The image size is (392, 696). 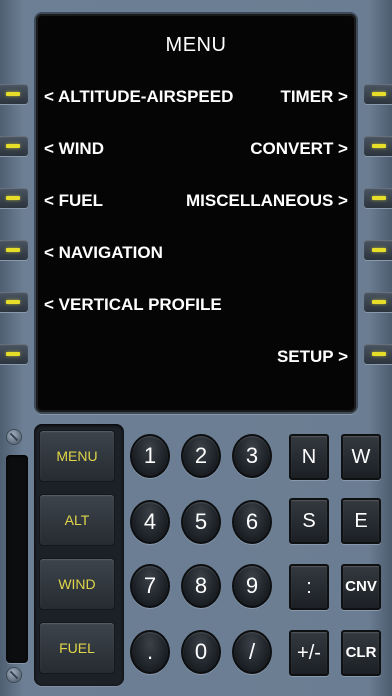 I want to click on key-7: 7, so click(x=150, y=586).